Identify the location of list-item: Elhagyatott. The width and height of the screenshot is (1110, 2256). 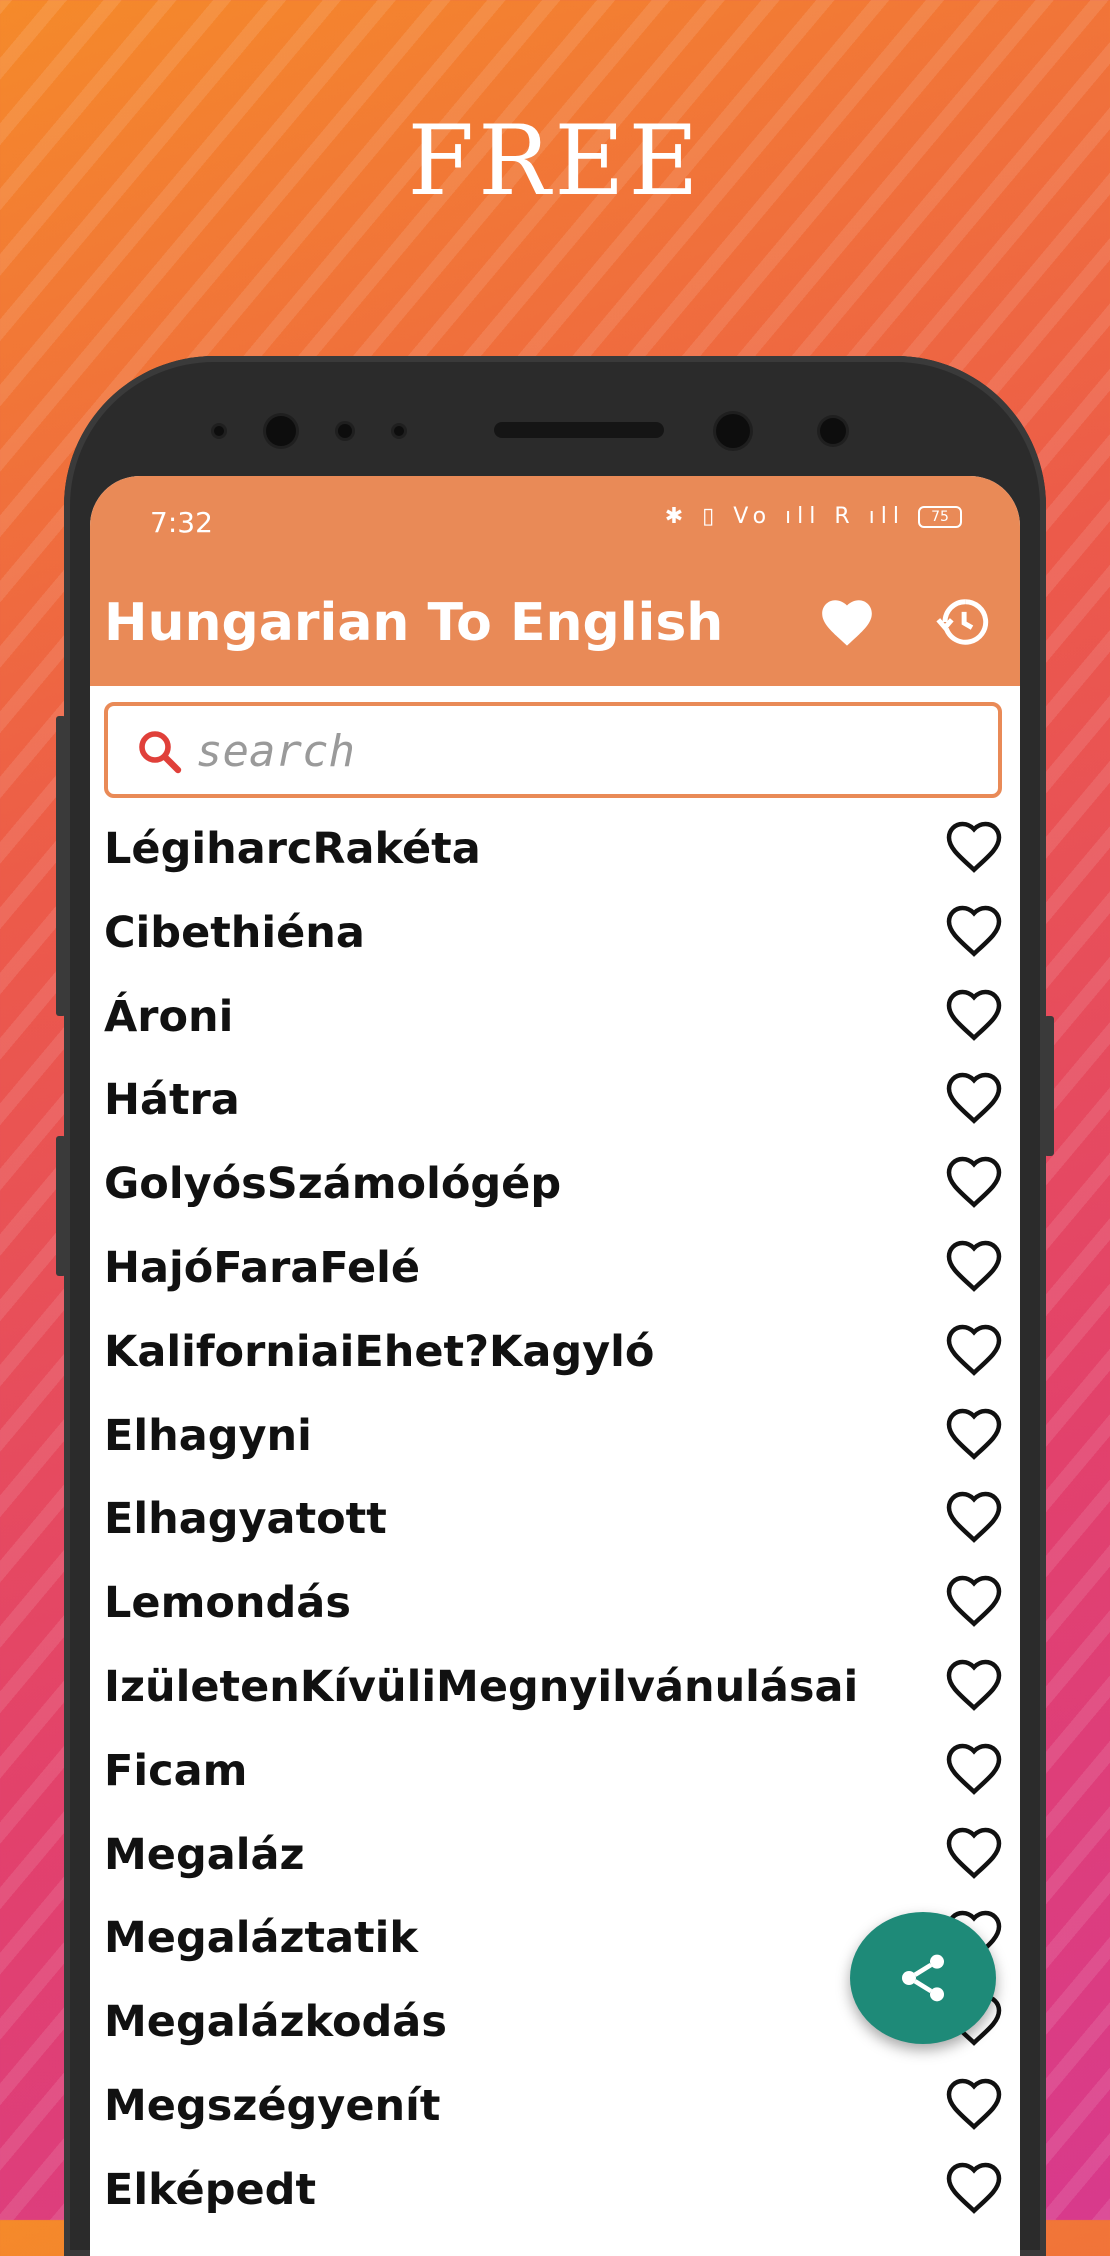
(555, 1518).